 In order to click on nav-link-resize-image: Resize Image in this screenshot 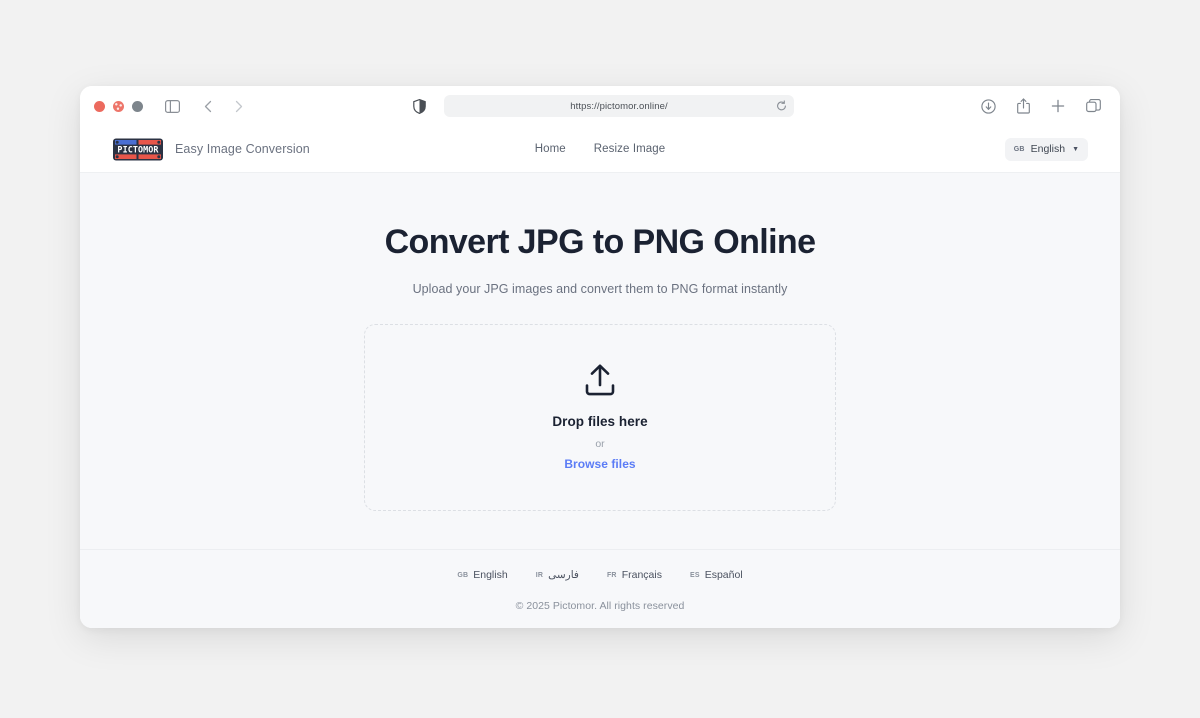, I will do `click(630, 149)`.